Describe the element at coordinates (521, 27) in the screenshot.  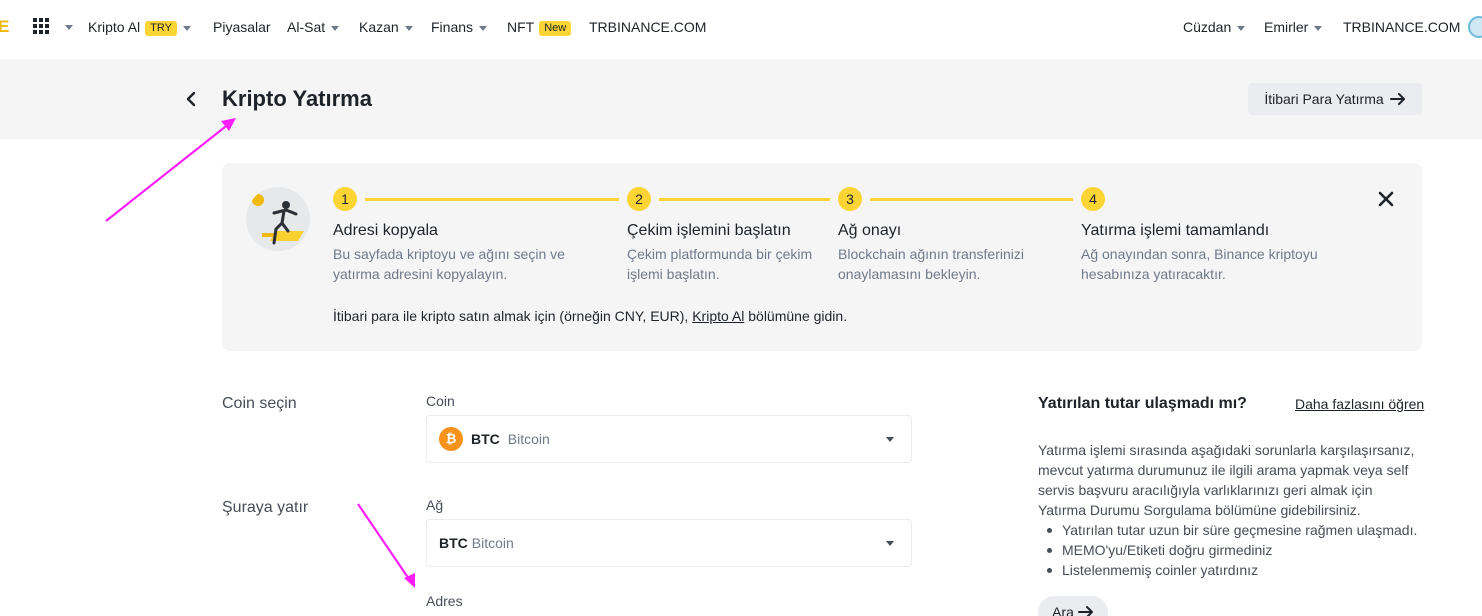
I see `nav-nft-label: NFT` at that location.